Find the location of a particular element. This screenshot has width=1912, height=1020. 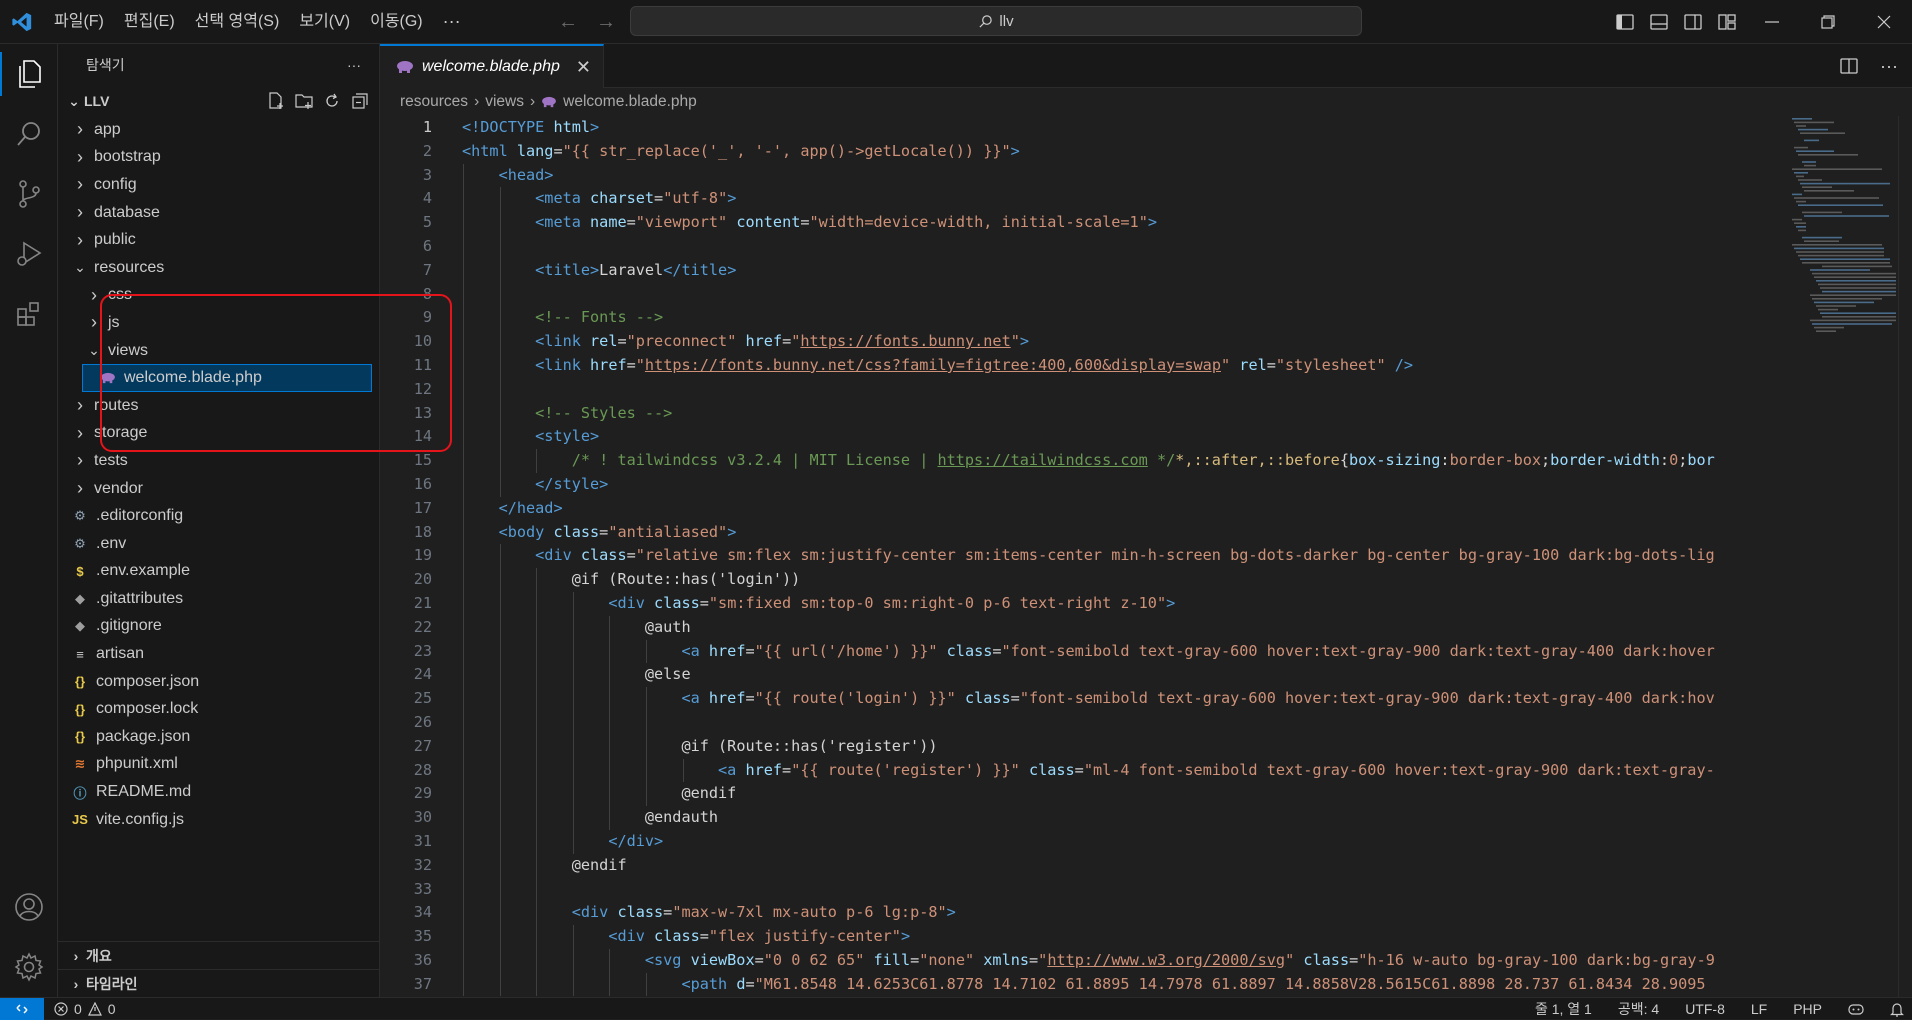

problems-indicator: 0 0 is located at coordinates (80, 1009).